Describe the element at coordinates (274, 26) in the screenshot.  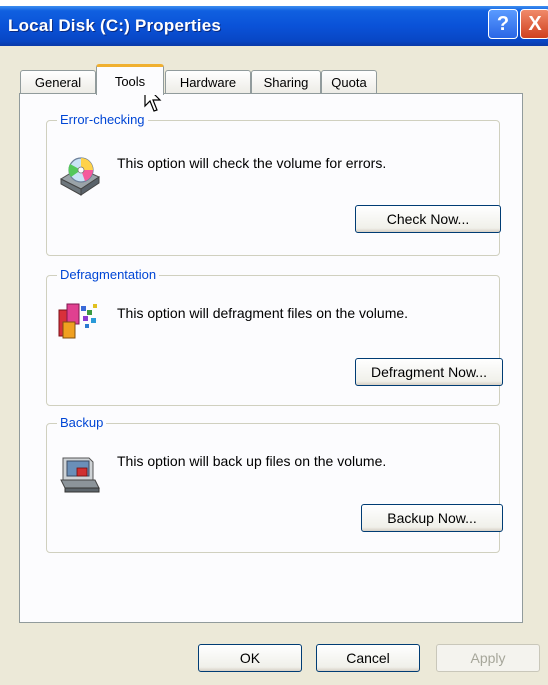
I see `title-bar: Local Disk (C:) Properties ? X` at that location.